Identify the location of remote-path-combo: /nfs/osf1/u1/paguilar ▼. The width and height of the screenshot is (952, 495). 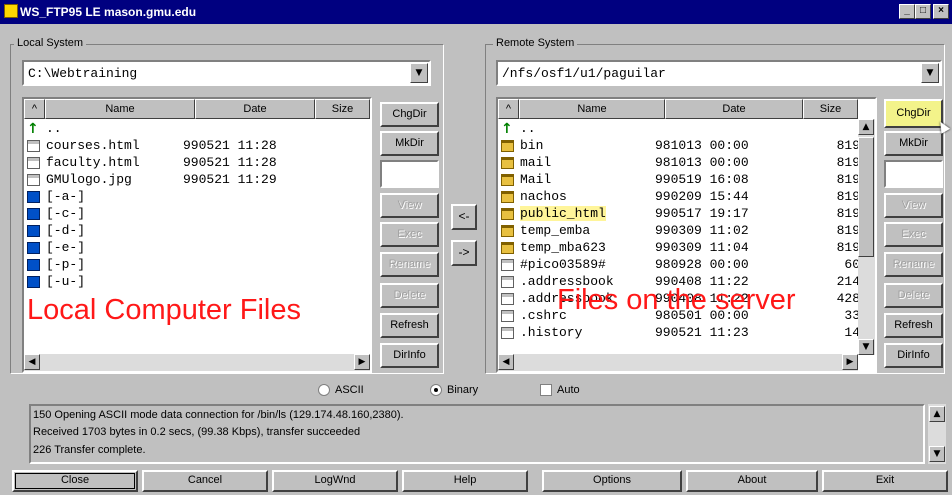
(719, 73).